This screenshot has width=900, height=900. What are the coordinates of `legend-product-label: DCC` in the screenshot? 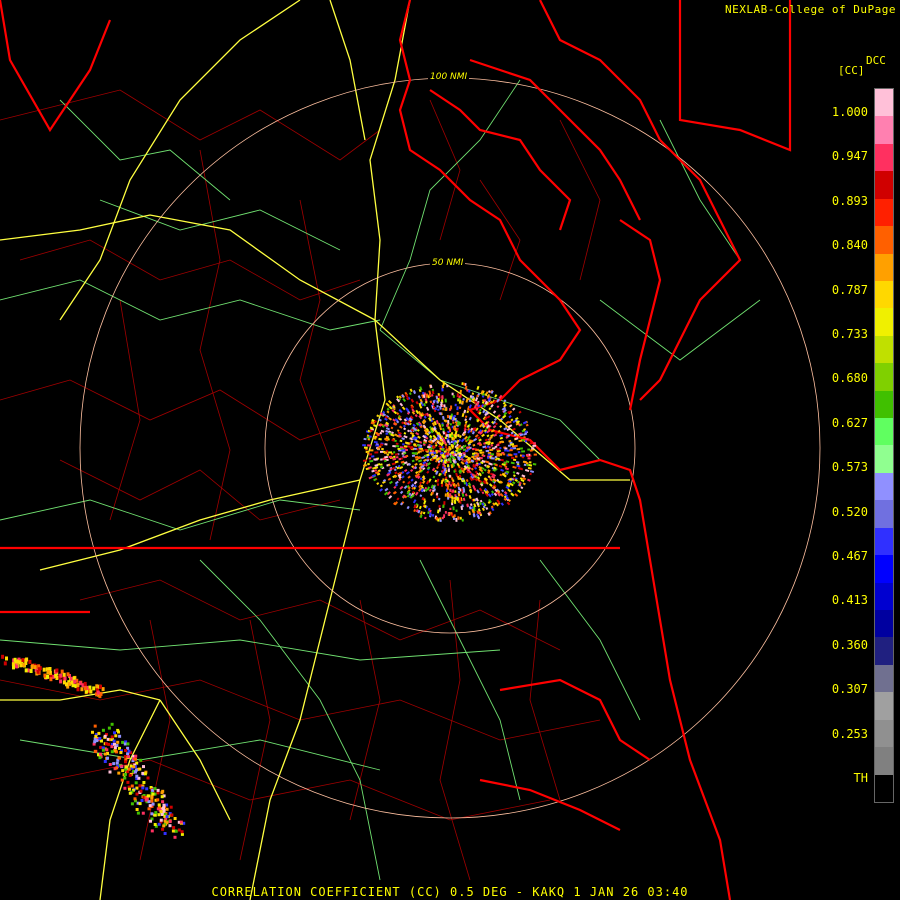 It's located at (876, 60).